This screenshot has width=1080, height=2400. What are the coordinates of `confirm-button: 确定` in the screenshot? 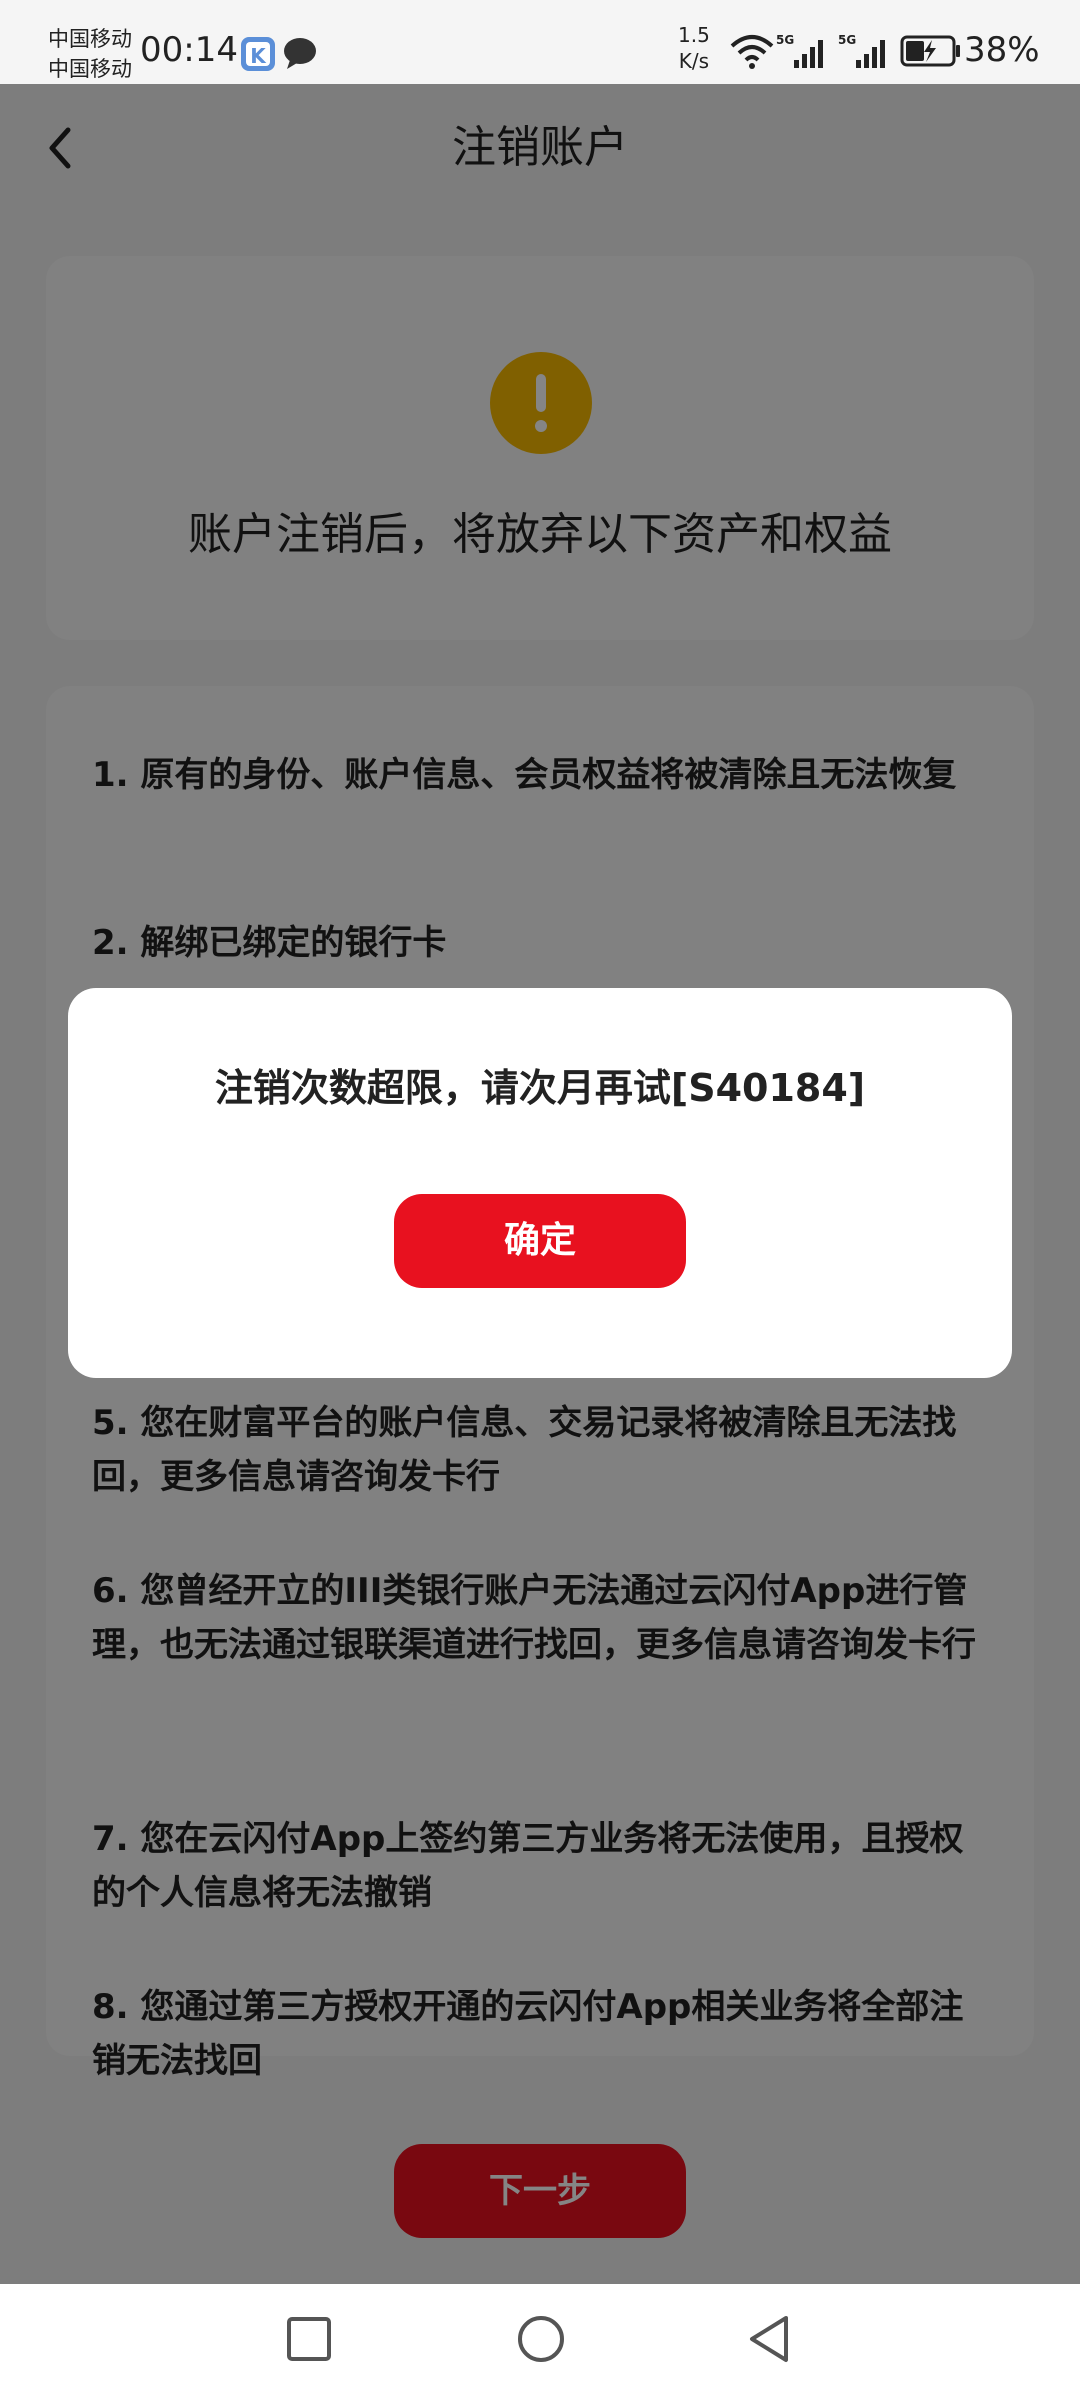 It's located at (540, 1241).